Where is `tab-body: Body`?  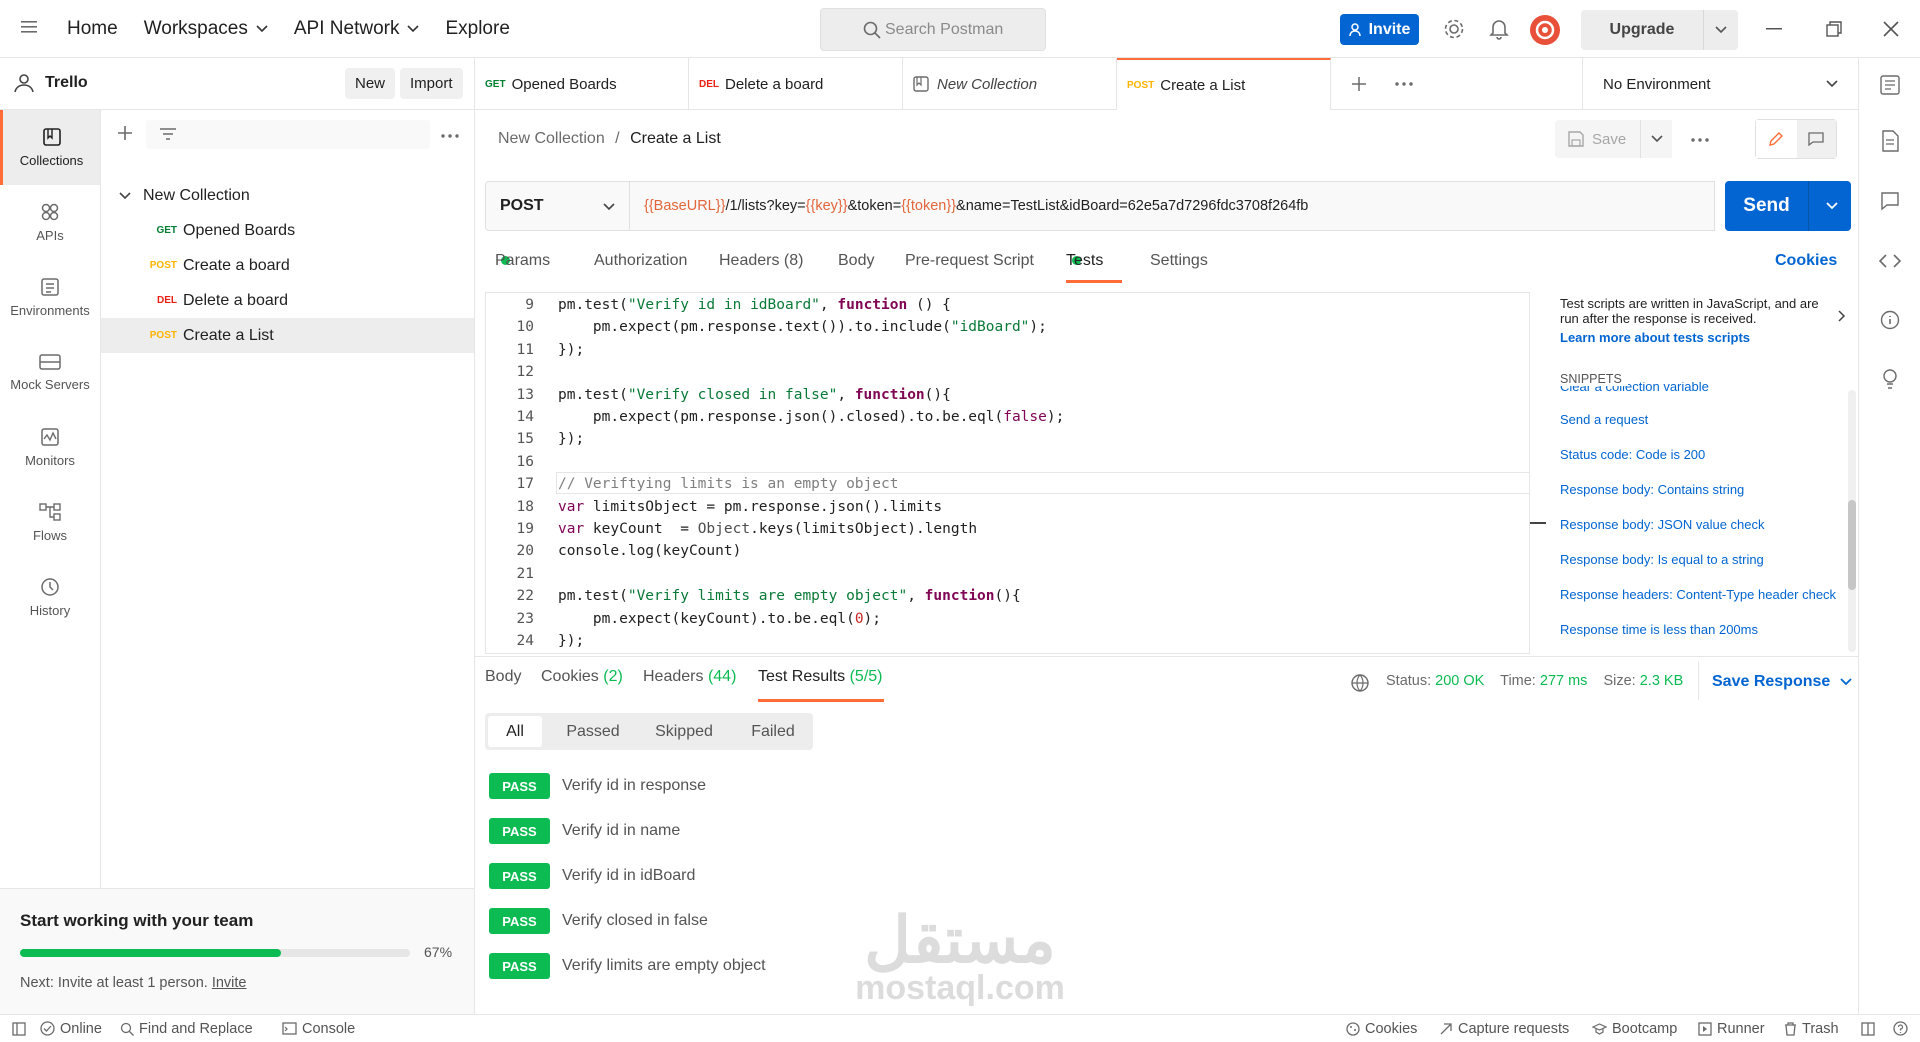
tab-body: Body is located at coordinates (856, 261).